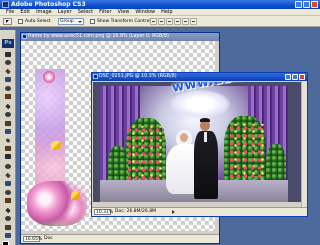 Image resolution: width=320 pixels, height=245 pixels. What do you see at coordinates (8, 200) in the screenshot?
I see `shape-icon` at bounding box center [8, 200].